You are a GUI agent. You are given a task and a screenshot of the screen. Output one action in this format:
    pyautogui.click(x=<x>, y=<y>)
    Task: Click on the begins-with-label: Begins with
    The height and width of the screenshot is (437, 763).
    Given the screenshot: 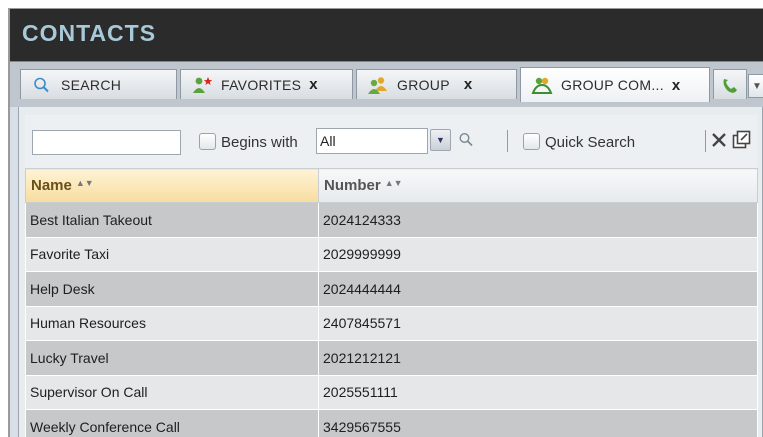 What is the action you would take?
    pyautogui.click(x=259, y=142)
    